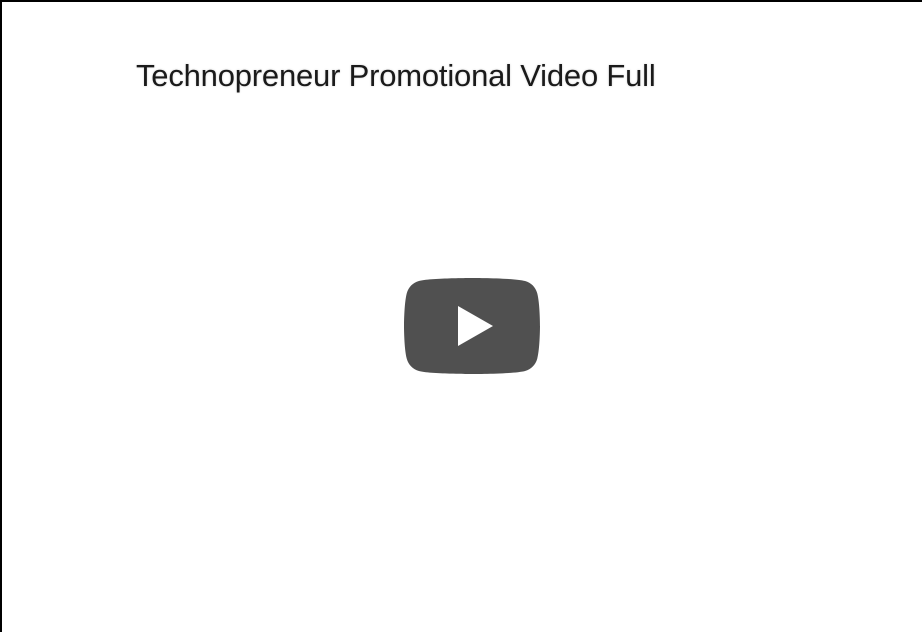  What do you see at coordinates (396, 76) in the screenshot?
I see `video-title: Technopreneur Promotional Video Full` at bounding box center [396, 76].